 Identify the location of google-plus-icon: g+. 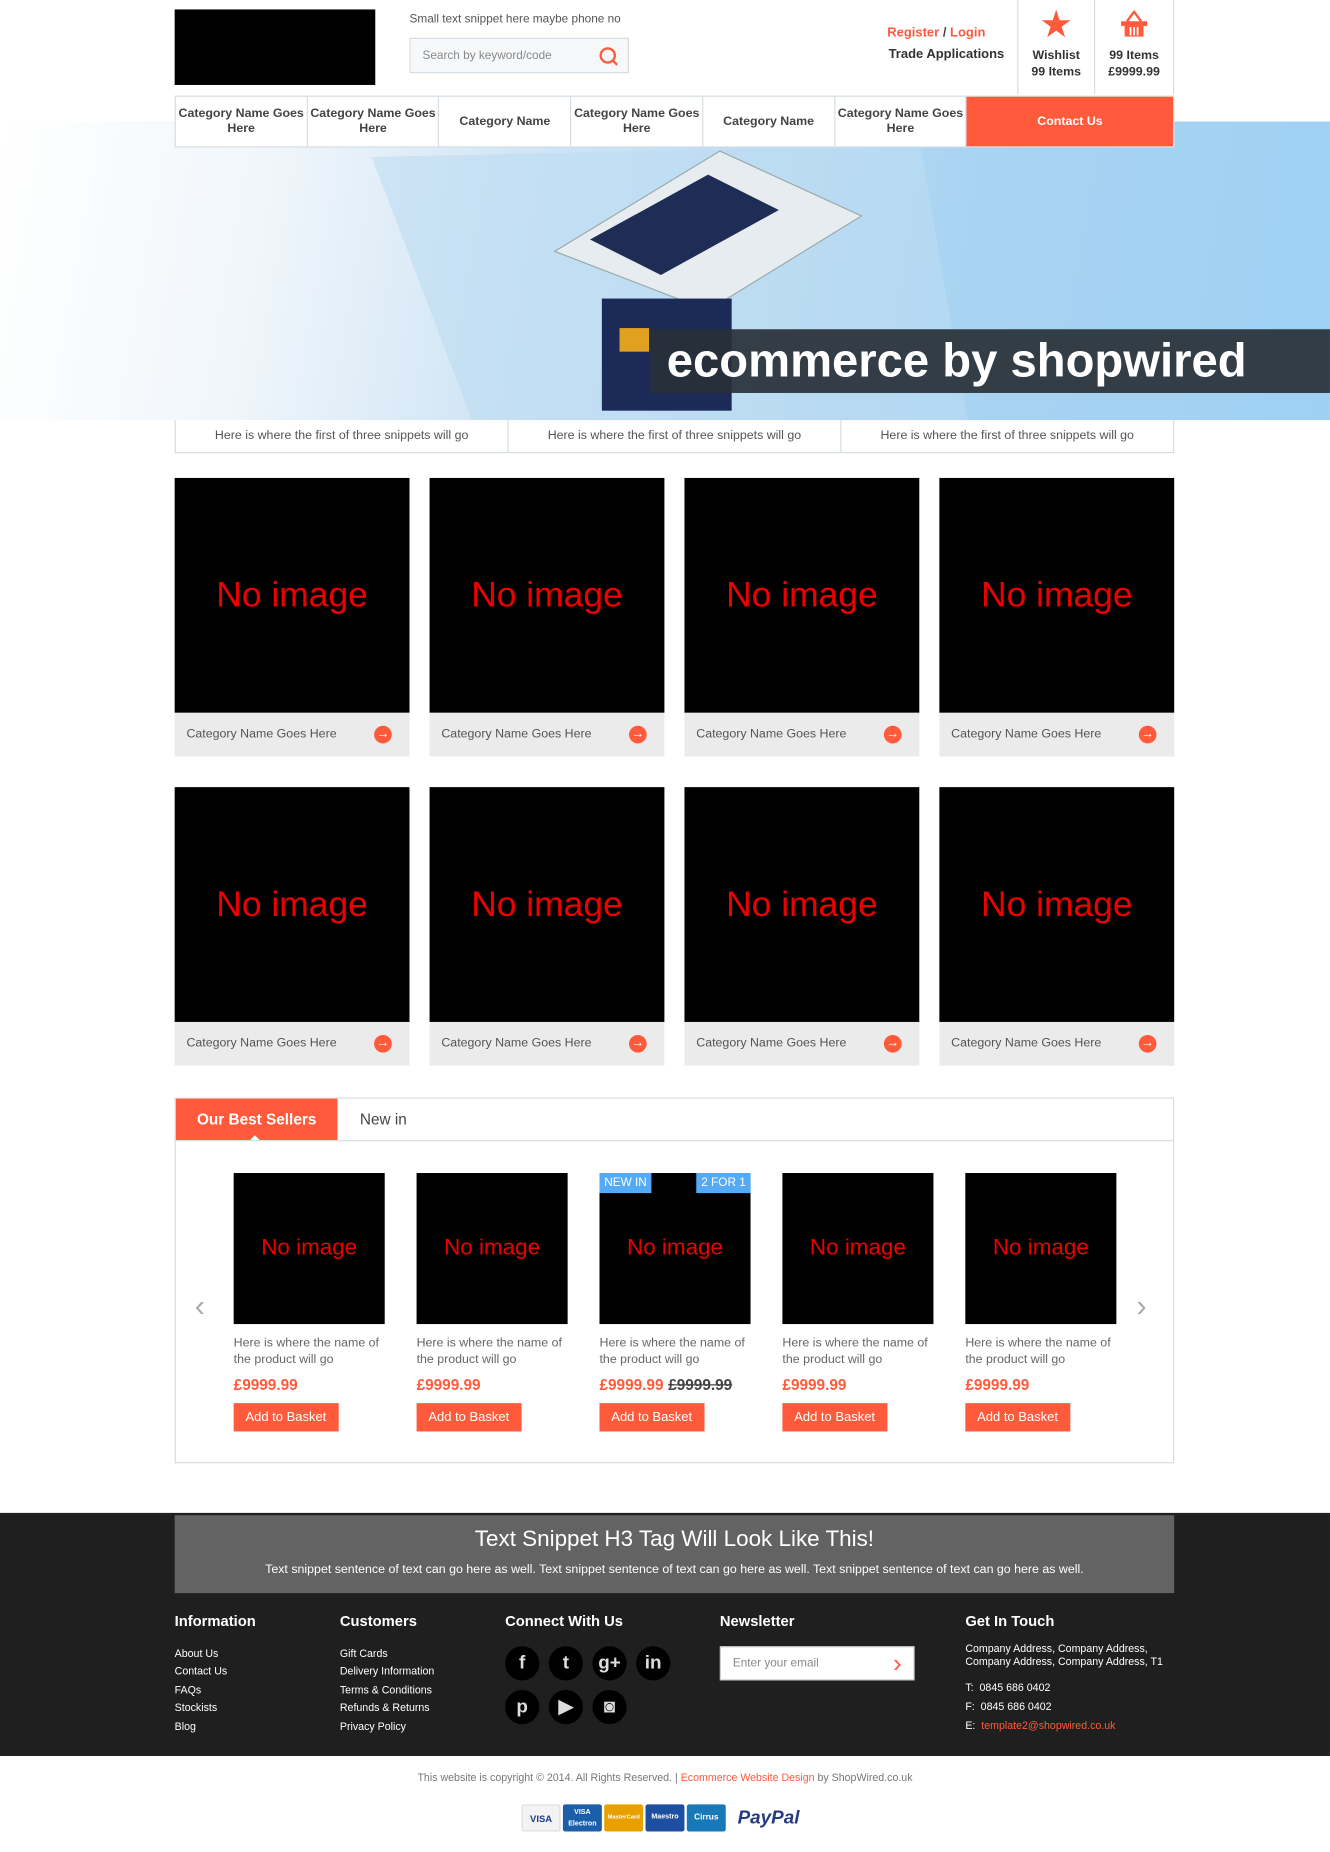
(609, 1663).